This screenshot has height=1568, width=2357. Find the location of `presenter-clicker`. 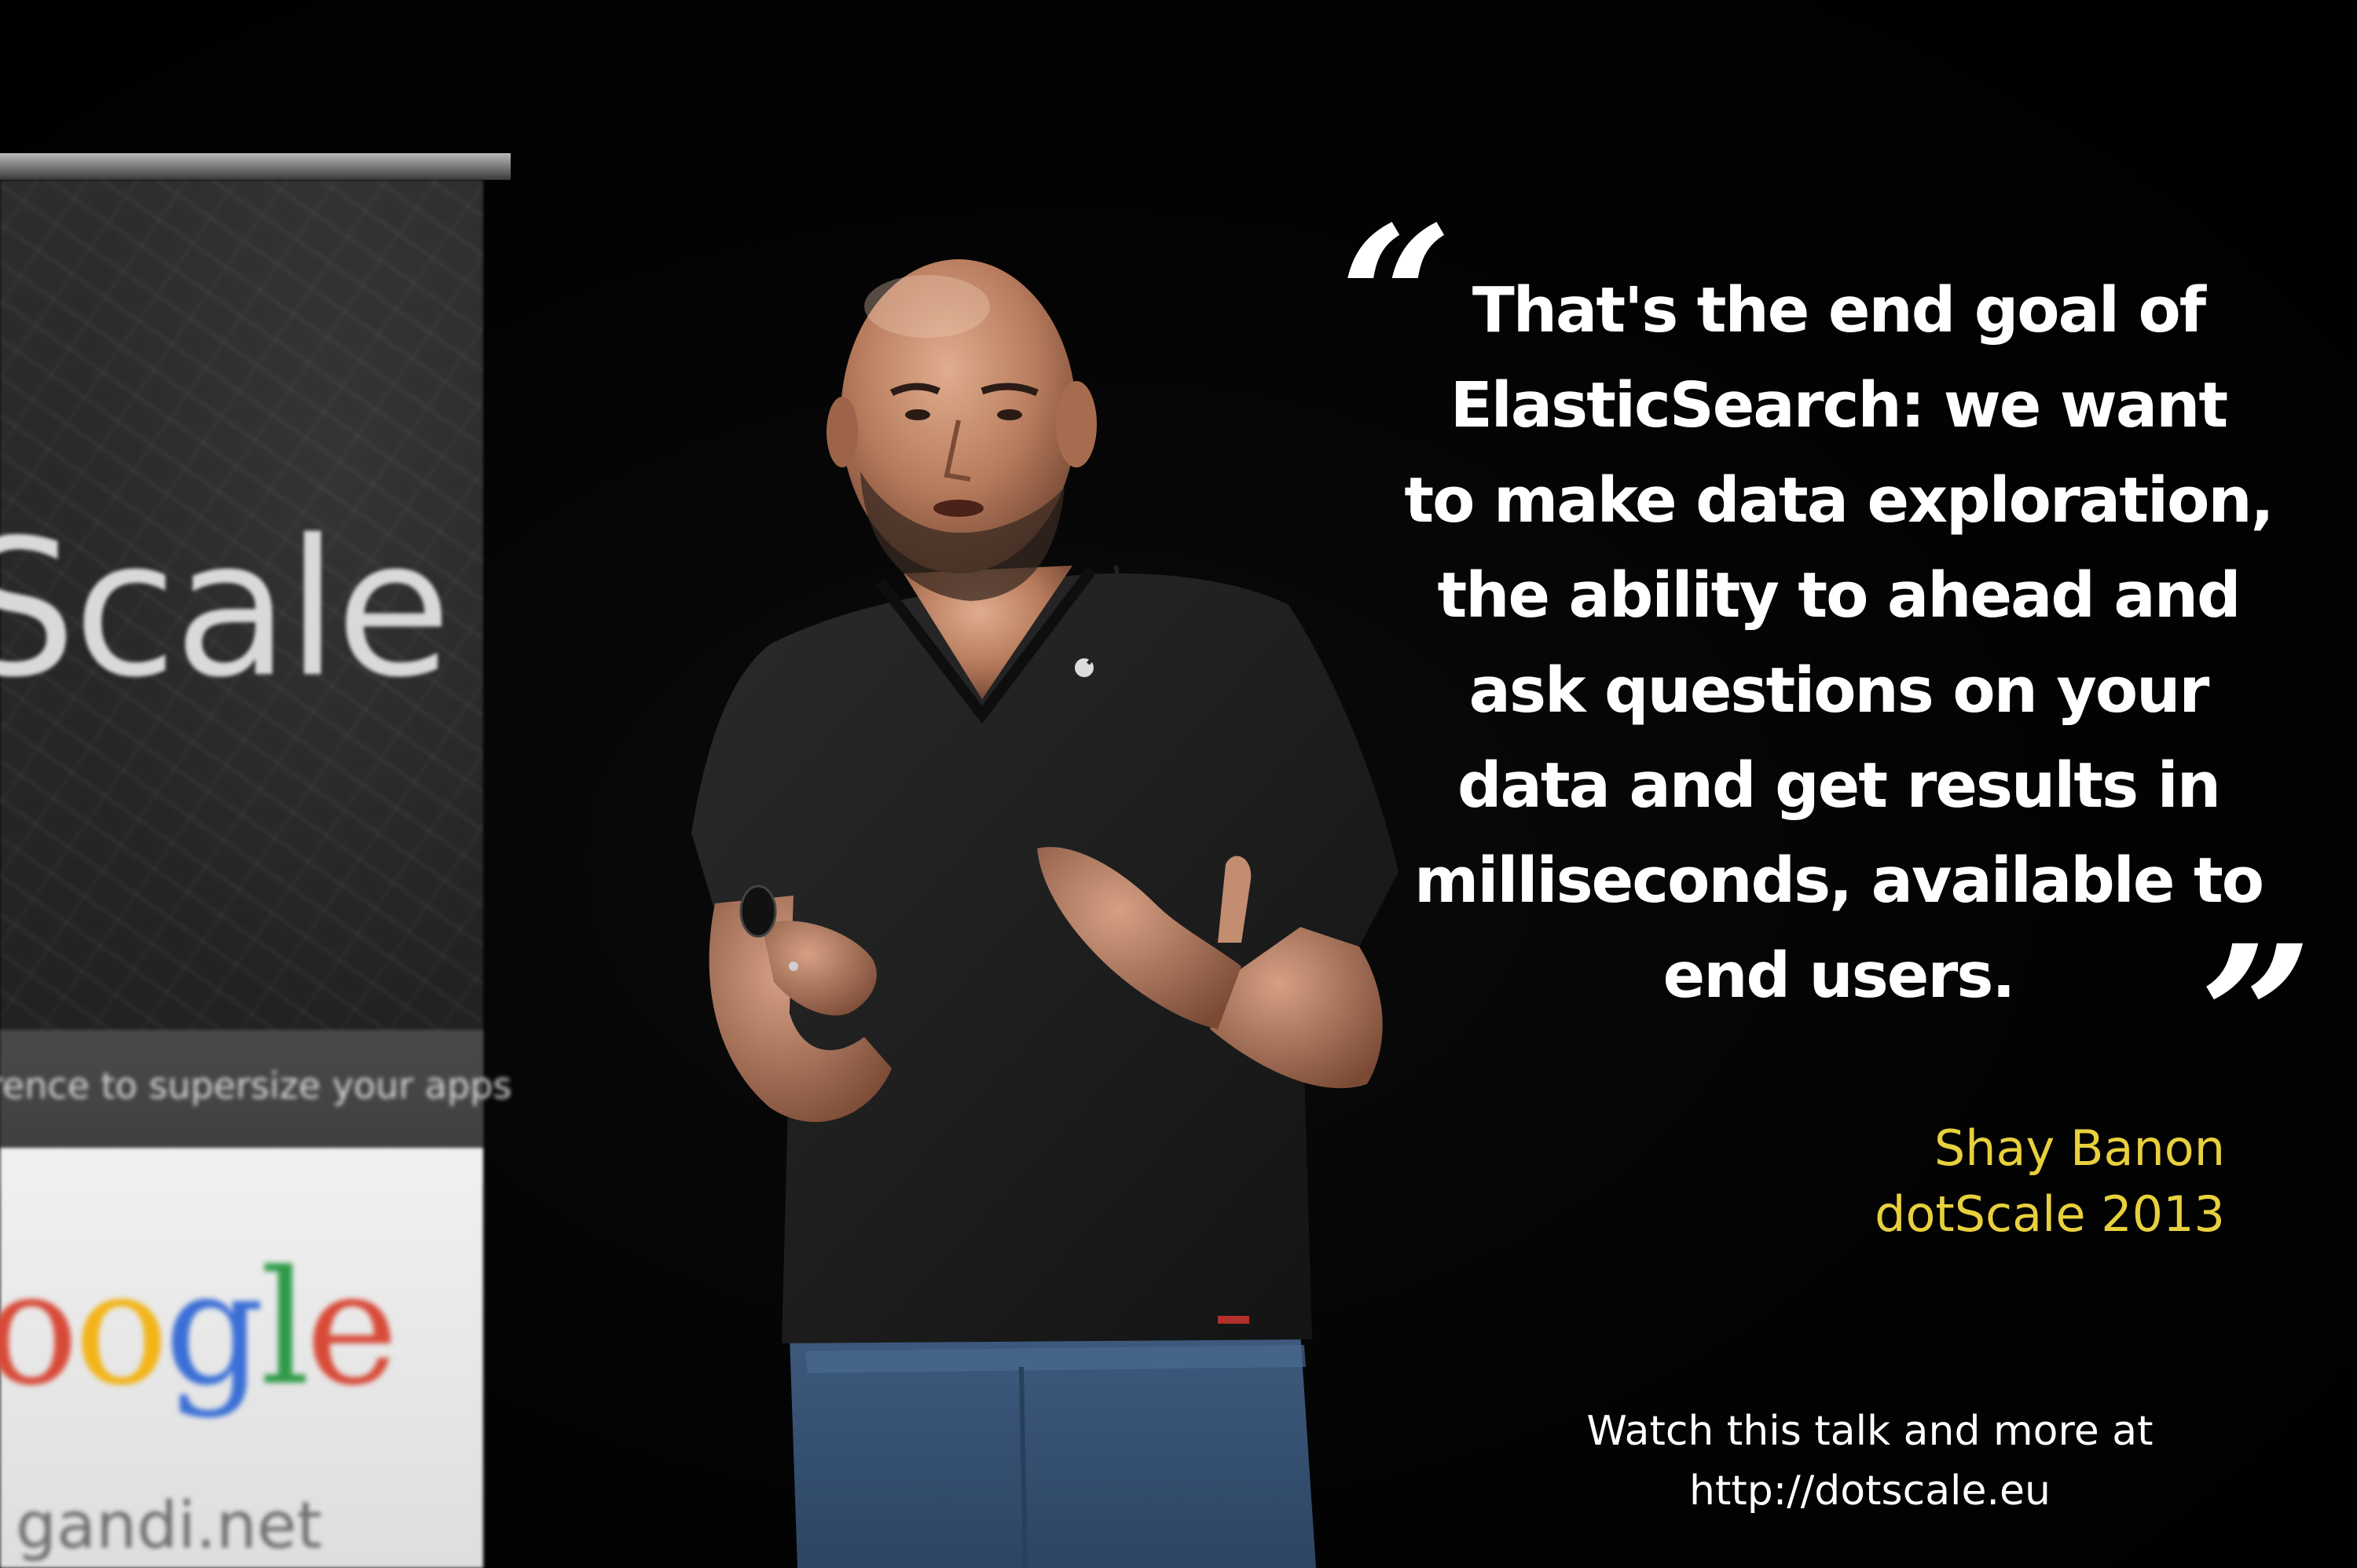

presenter-clicker is located at coordinates (758, 912).